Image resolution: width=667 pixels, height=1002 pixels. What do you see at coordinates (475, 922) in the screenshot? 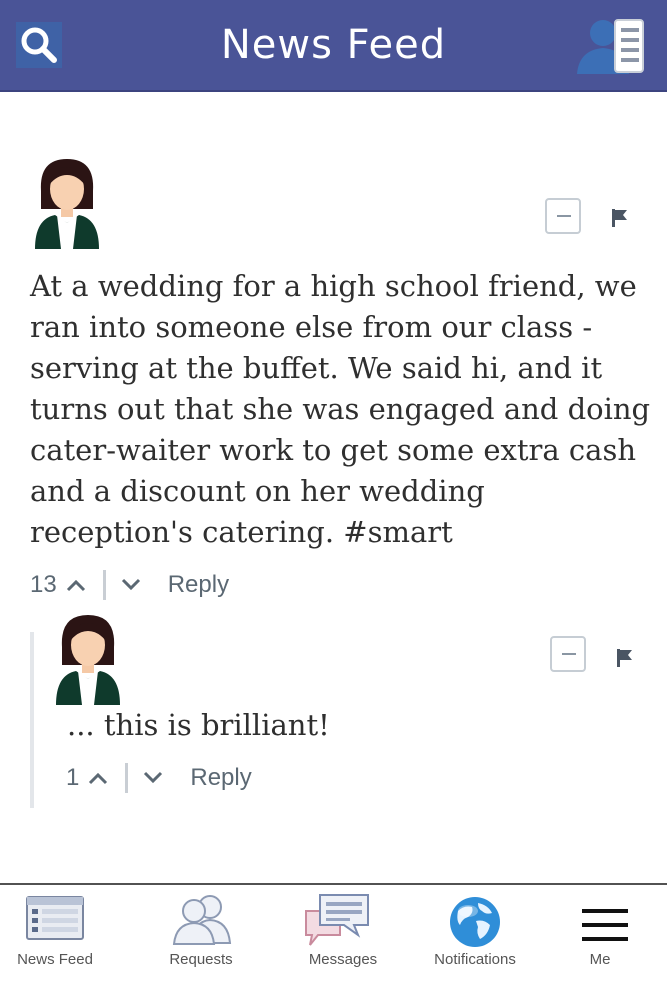
I see `globe-icon` at bounding box center [475, 922].